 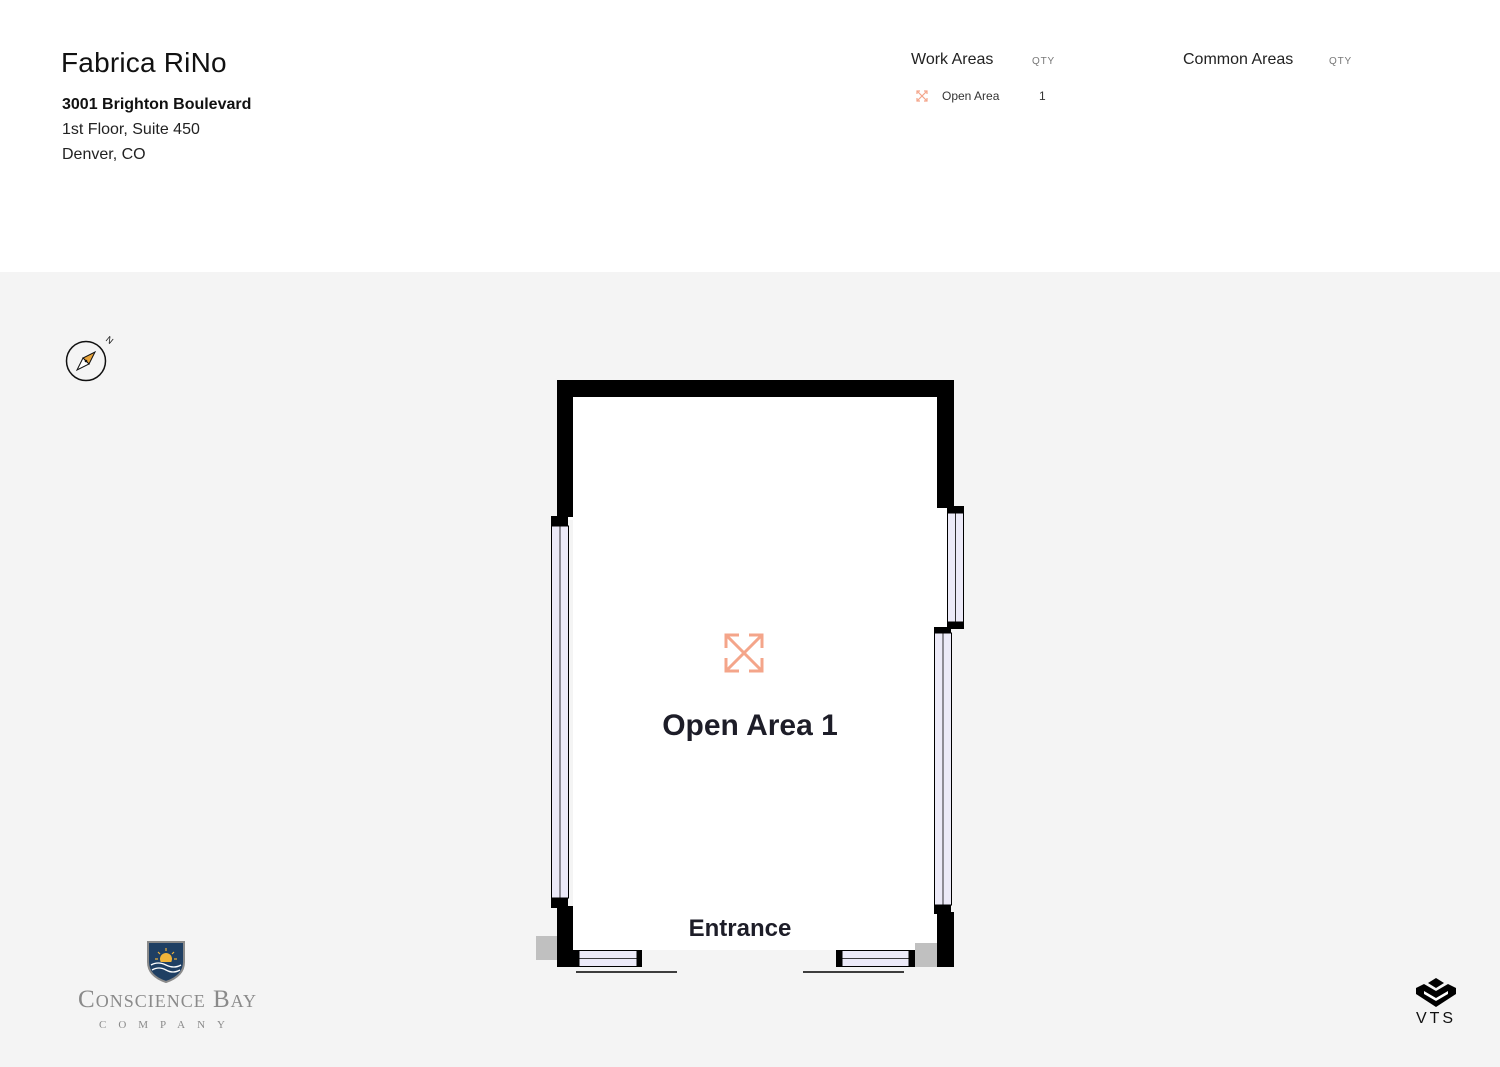 What do you see at coordinates (546, 948) in the screenshot?
I see `column-left` at bounding box center [546, 948].